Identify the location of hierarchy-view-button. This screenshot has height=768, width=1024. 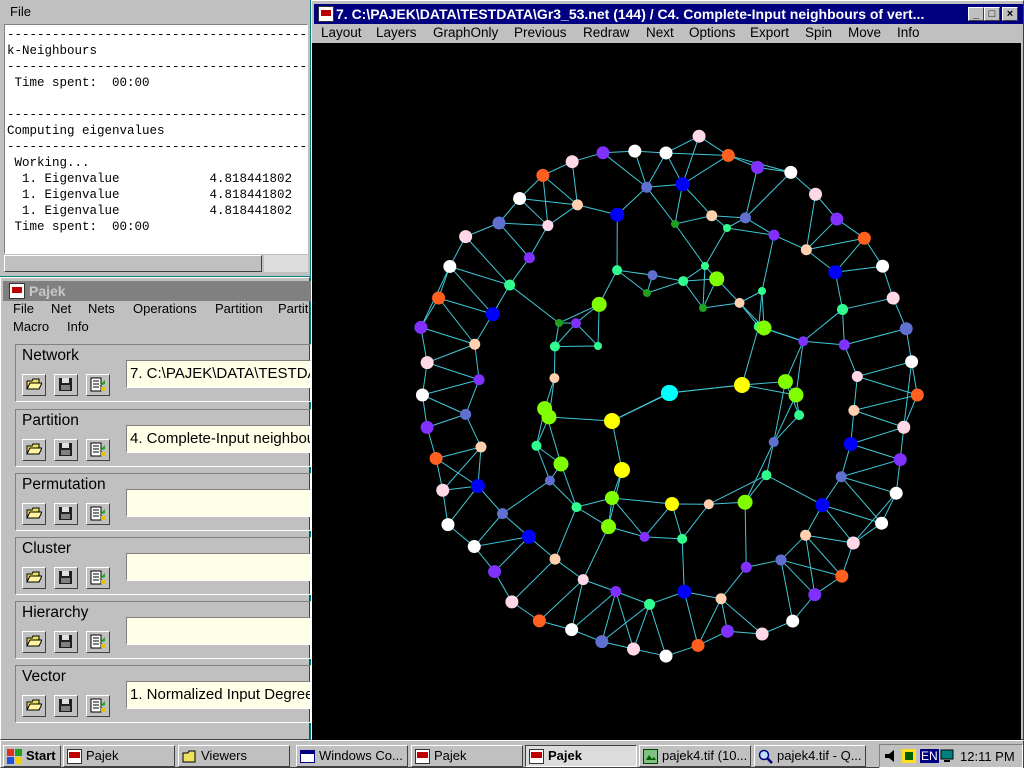
(98, 642).